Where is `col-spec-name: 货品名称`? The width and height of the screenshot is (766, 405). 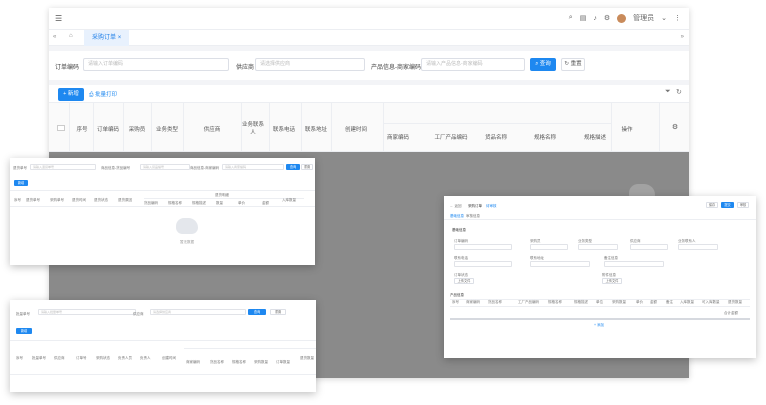
col-spec-name: 货品名称 is located at coordinates (495, 138).